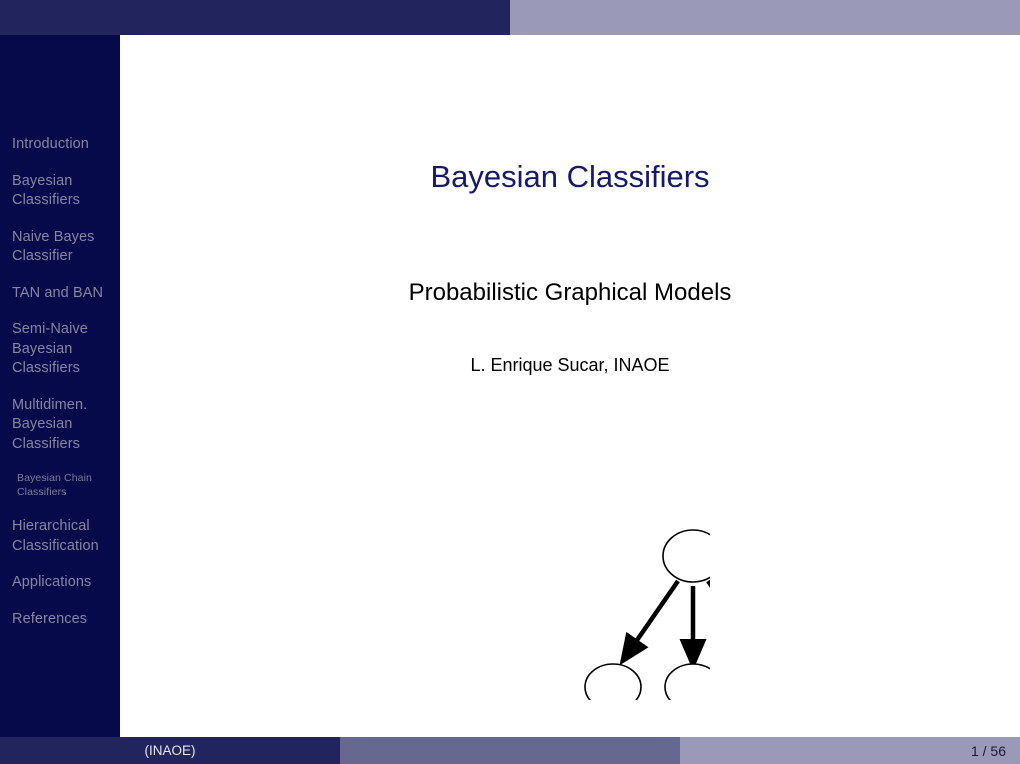 Image resolution: width=1020 pixels, height=764 pixels. I want to click on sidebar-item-label: References, so click(50, 618).